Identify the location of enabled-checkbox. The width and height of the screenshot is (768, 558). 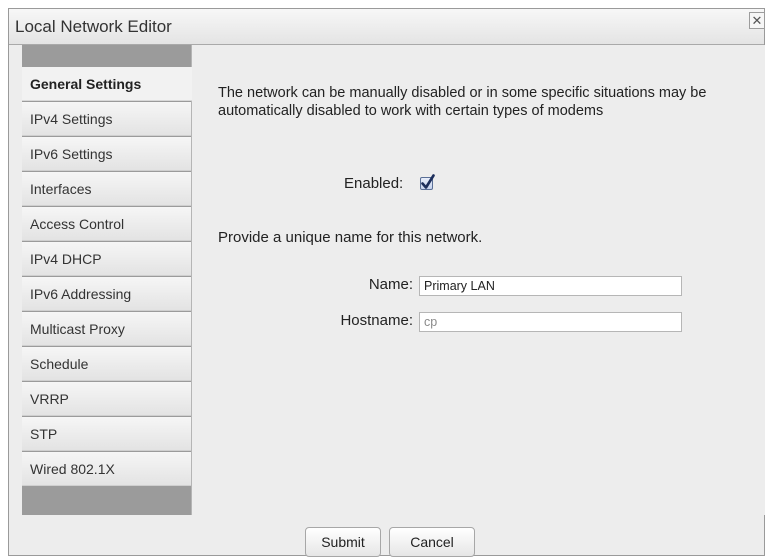
(427, 182).